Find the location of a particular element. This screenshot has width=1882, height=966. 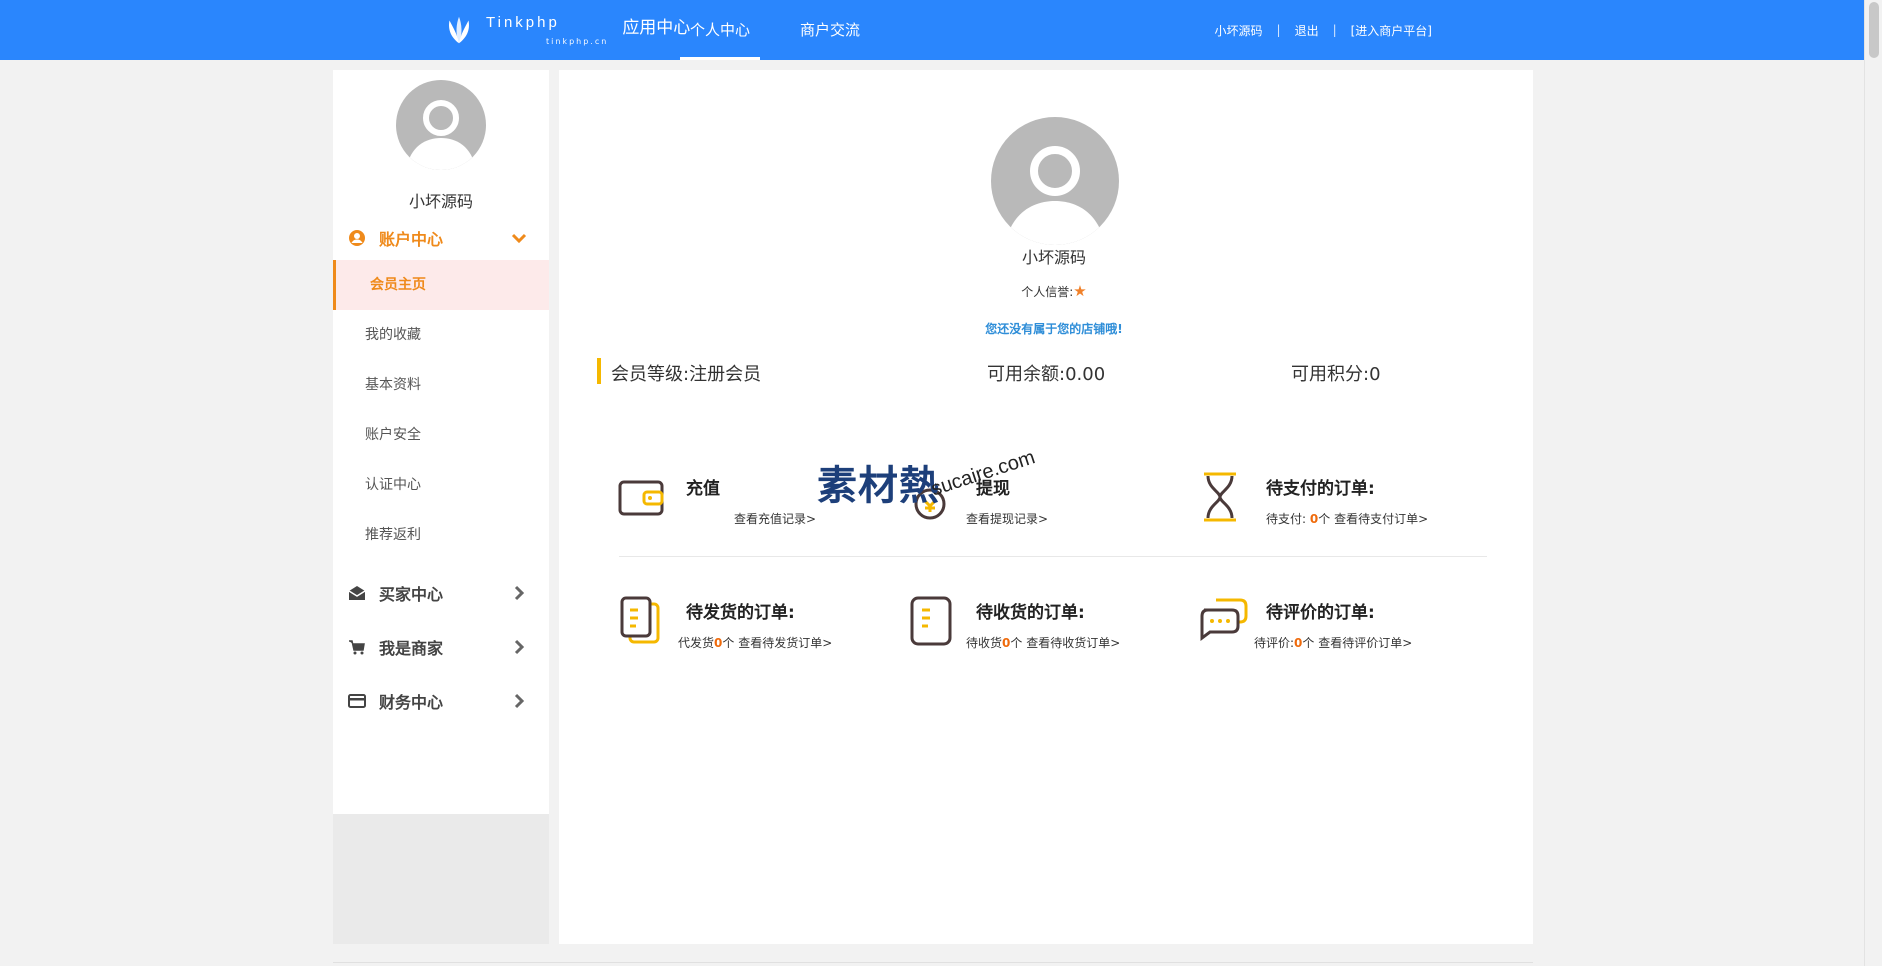

pending-receive-unit: 个 is located at coordinates (1016, 643).